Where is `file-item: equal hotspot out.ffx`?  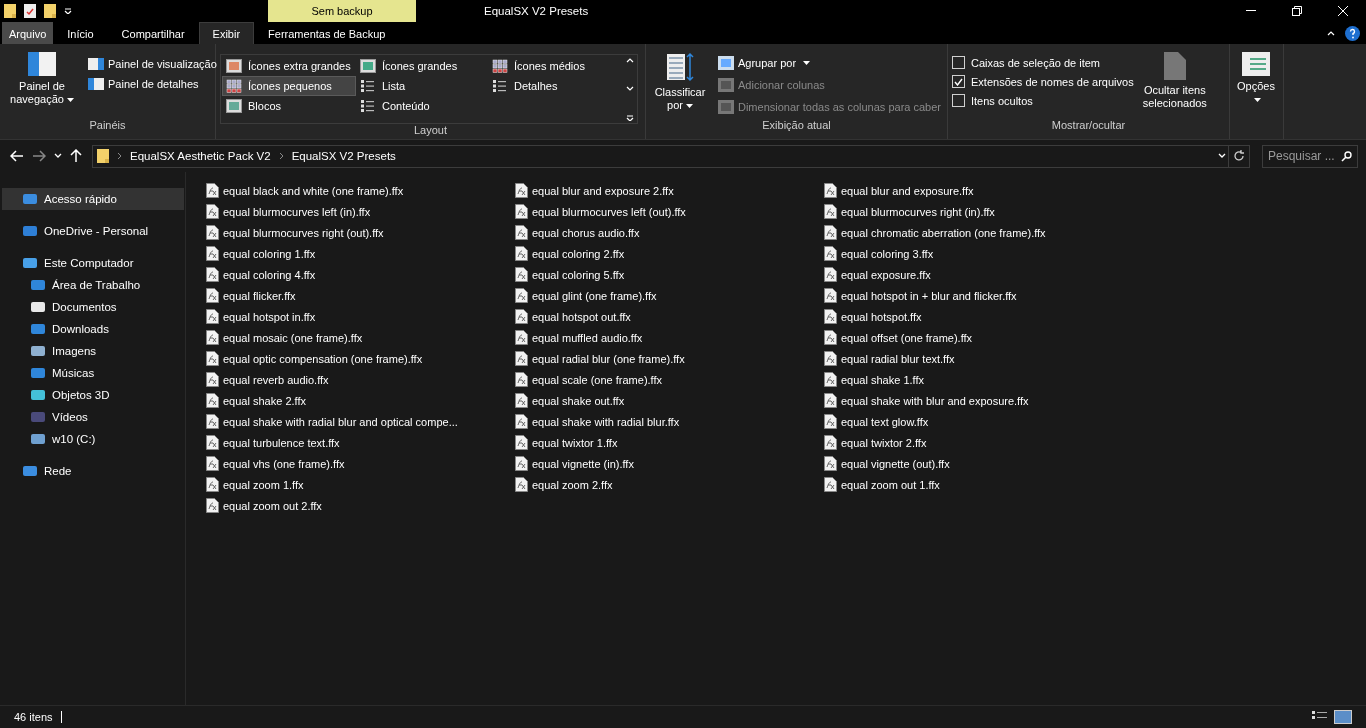 file-item: equal hotspot out.ffx is located at coordinates (669, 316).